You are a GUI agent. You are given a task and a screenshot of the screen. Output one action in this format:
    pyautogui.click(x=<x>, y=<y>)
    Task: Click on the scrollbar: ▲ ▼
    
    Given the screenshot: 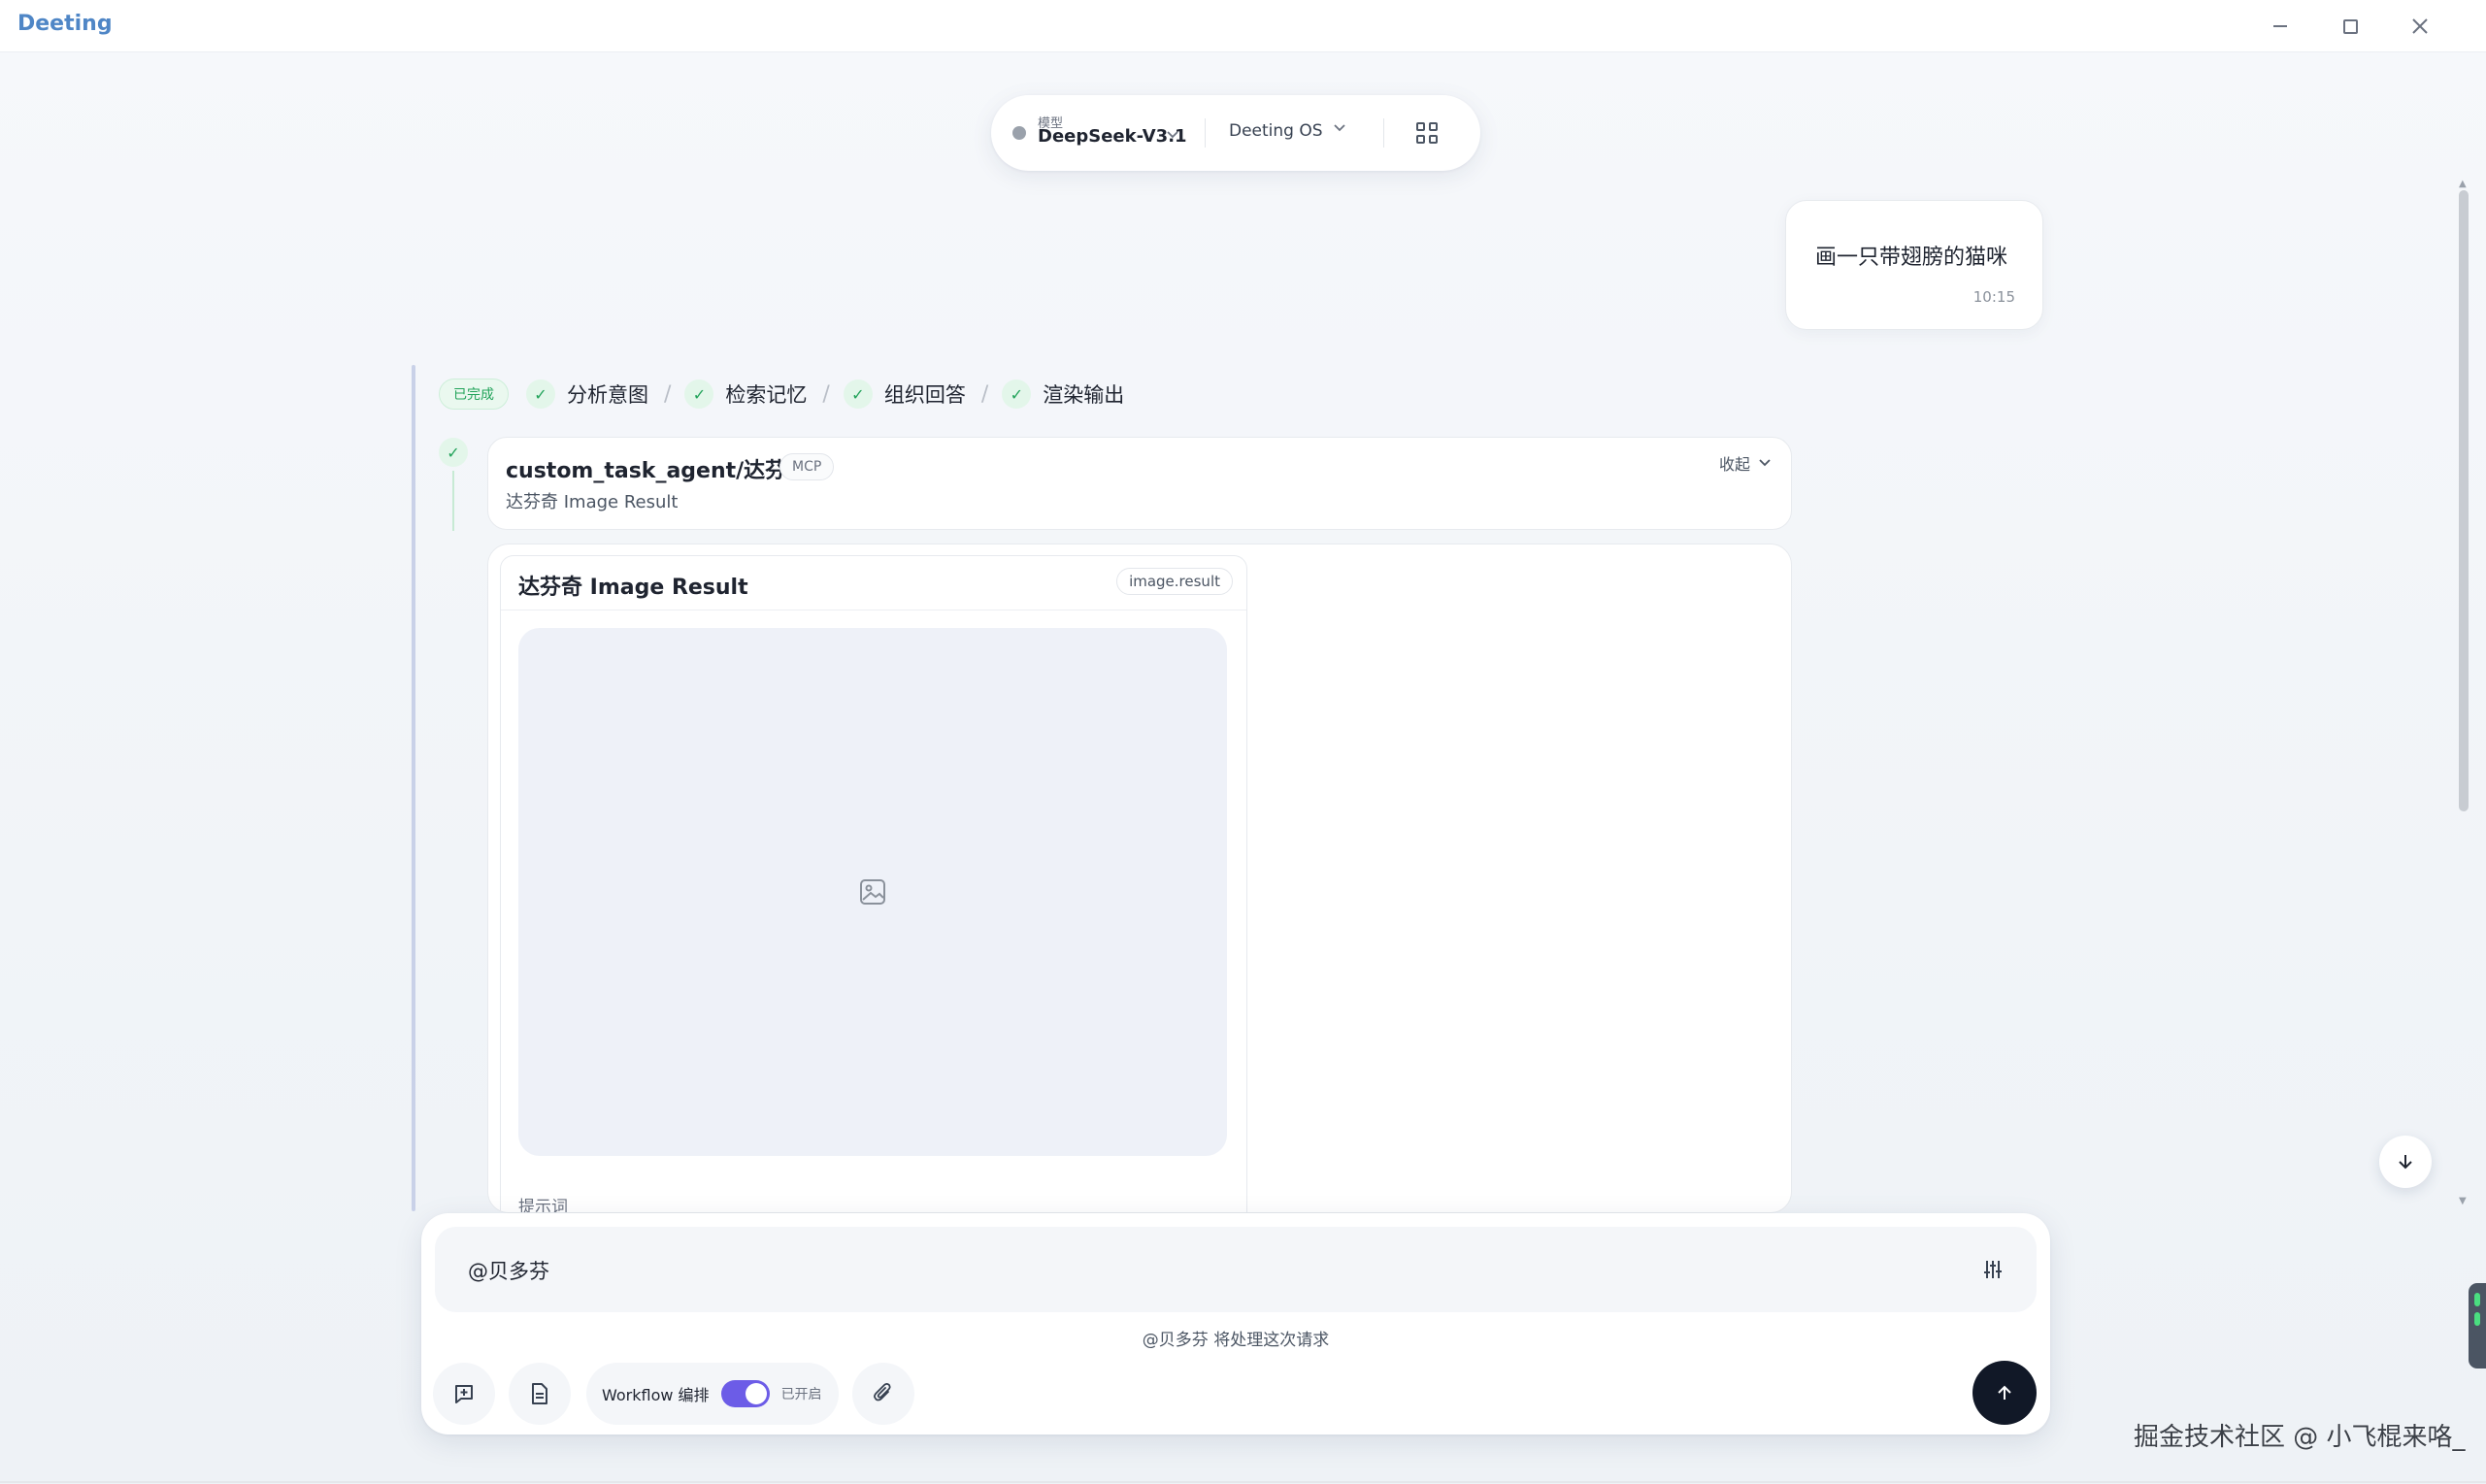 What is the action you would take?
    pyautogui.click(x=2464, y=693)
    